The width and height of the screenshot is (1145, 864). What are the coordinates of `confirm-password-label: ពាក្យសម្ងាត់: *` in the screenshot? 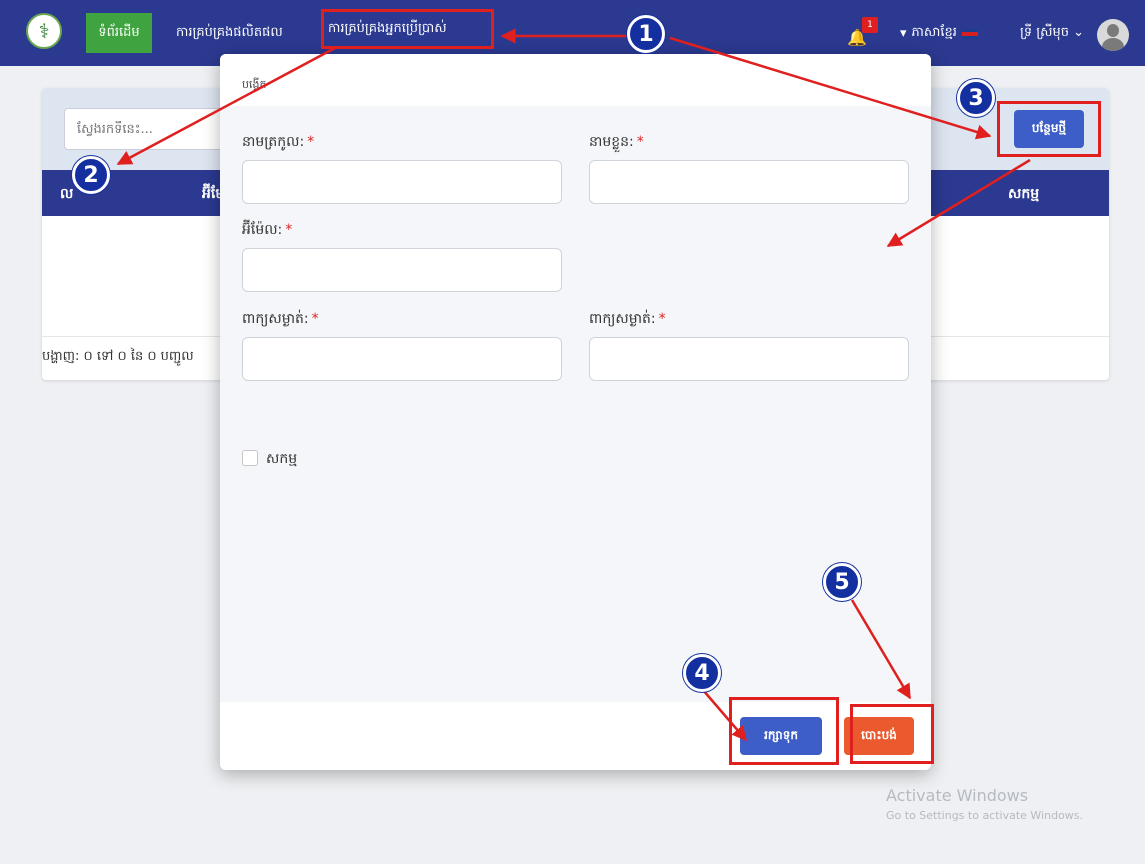 It's located at (627, 319).